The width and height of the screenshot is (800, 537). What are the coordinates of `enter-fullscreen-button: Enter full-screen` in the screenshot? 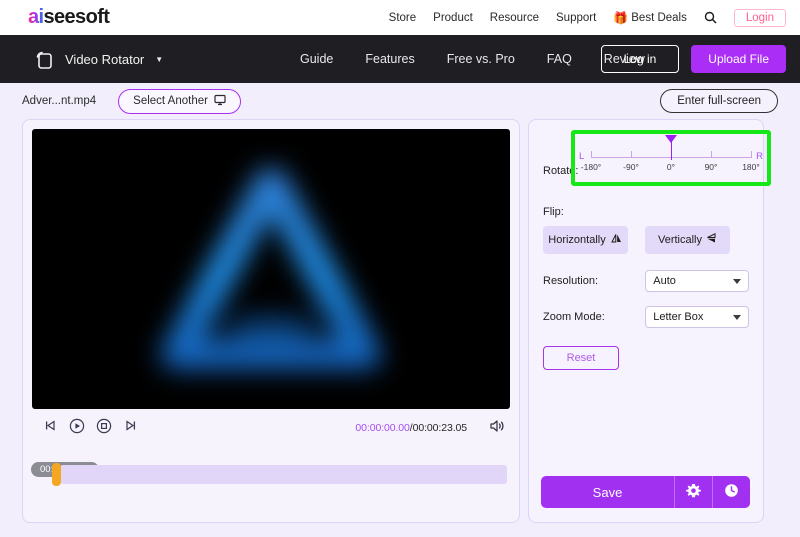 It's located at (719, 101).